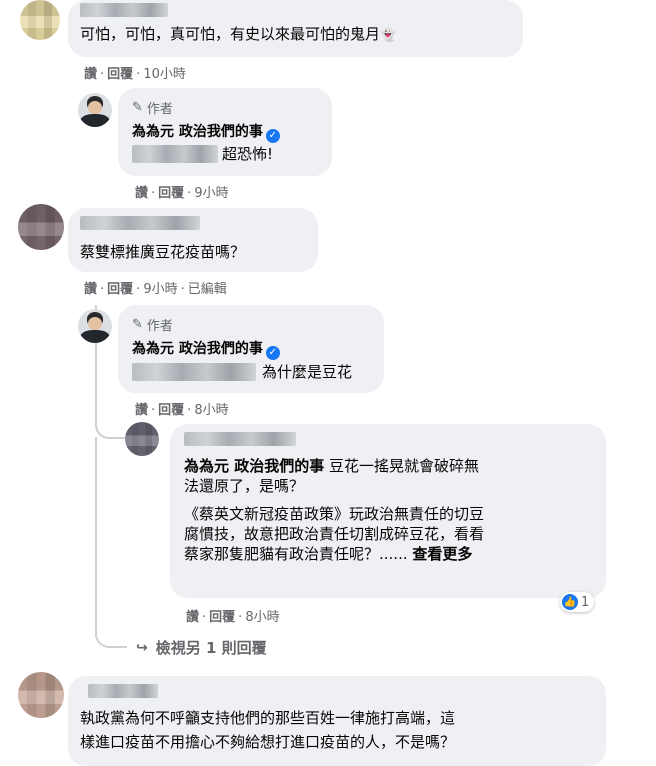 The width and height of the screenshot is (656, 766). Describe the element at coordinates (254, 466) in the screenshot. I see `page-mention-link: 為為元 政治我們的事` at that location.